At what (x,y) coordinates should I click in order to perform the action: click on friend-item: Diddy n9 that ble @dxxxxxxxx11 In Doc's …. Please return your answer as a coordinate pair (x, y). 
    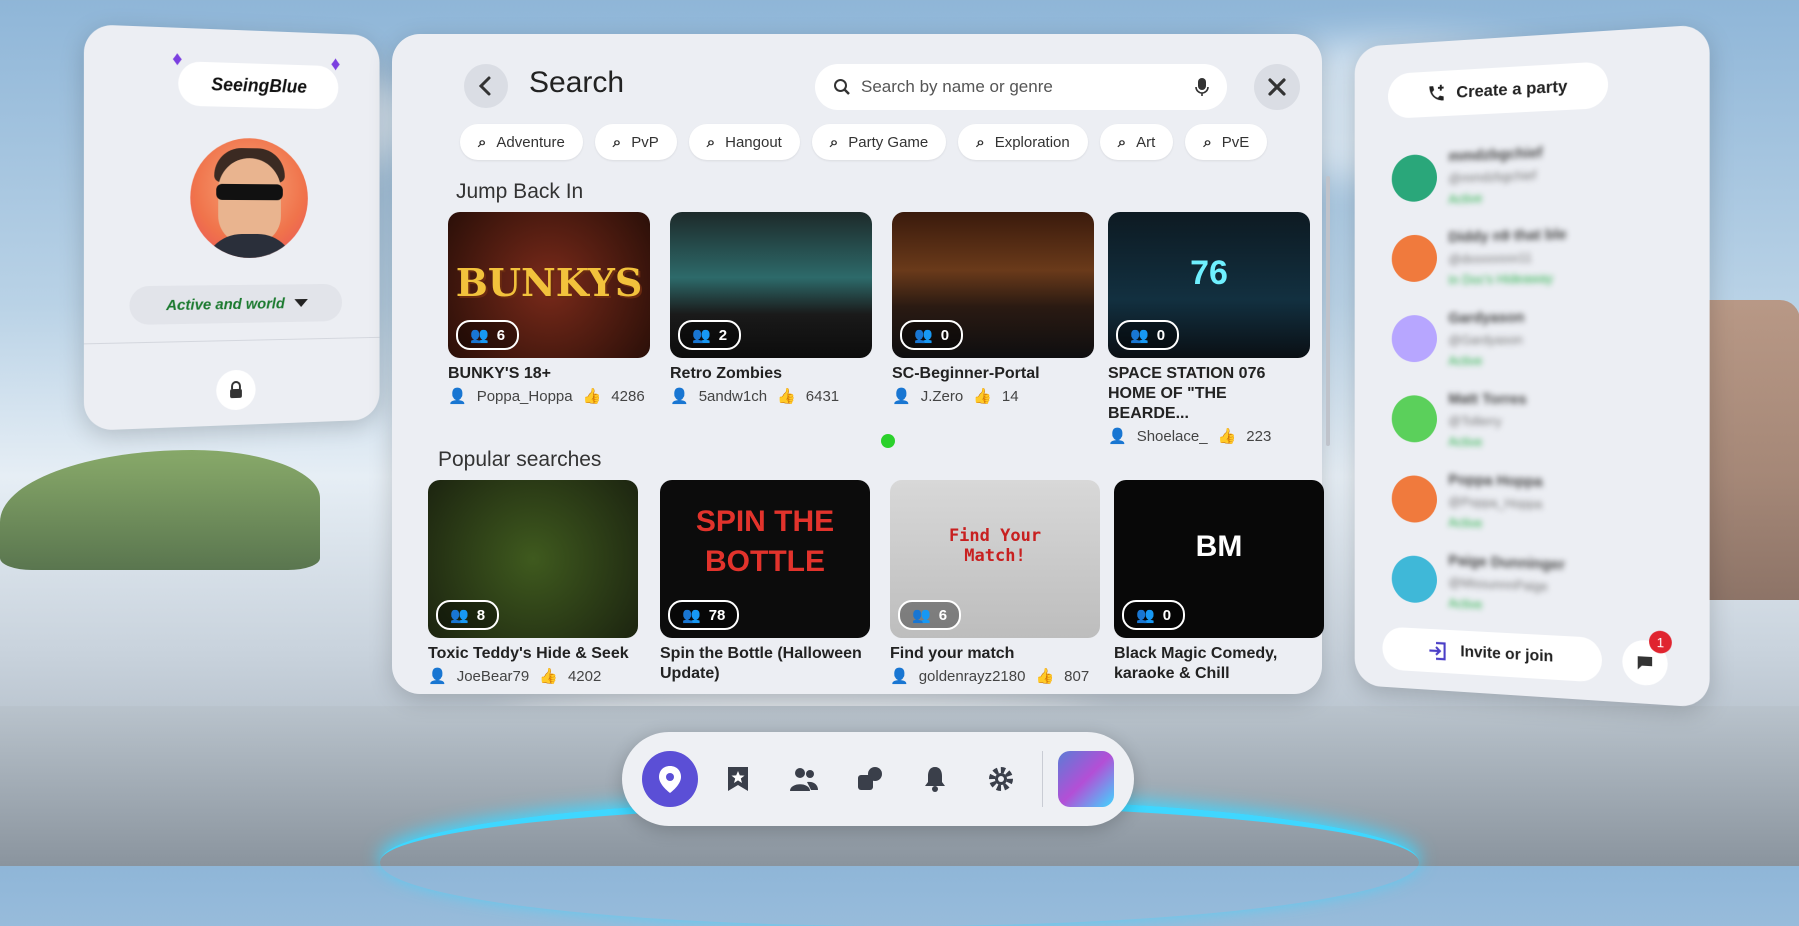
    Looking at the image, I should click on (1525, 256).